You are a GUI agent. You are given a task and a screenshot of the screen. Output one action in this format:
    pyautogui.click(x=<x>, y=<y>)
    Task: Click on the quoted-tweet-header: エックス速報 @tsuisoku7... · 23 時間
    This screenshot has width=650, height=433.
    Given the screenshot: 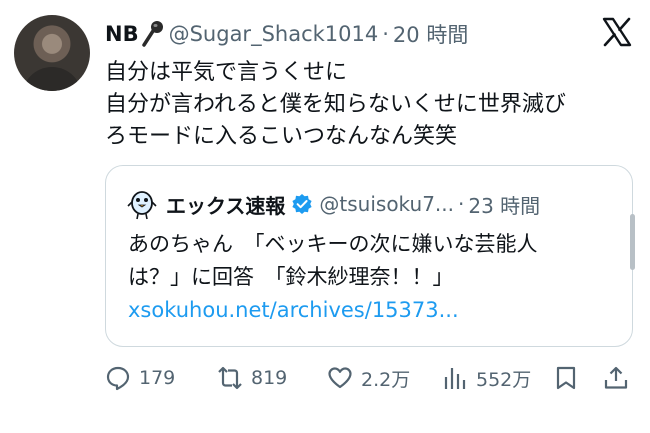 What is the action you would take?
    pyautogui.click(x=333, y=204)
    